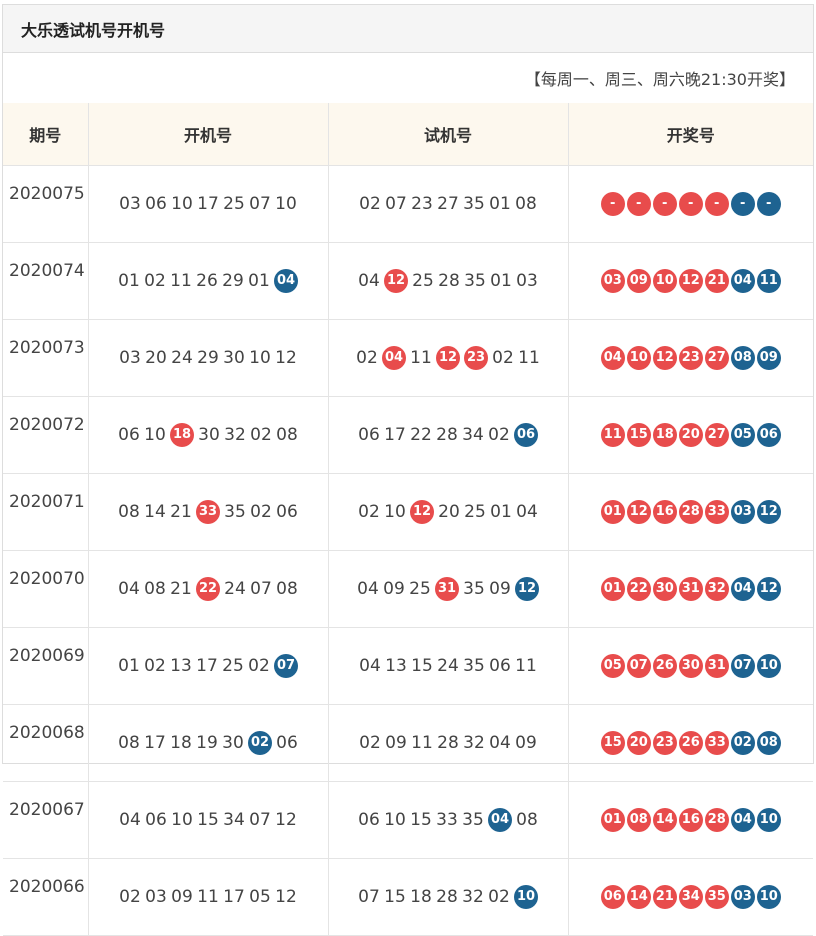  Describe the element at coordinates (421, 435) in the screenshot. I see `number: 22` at that location.